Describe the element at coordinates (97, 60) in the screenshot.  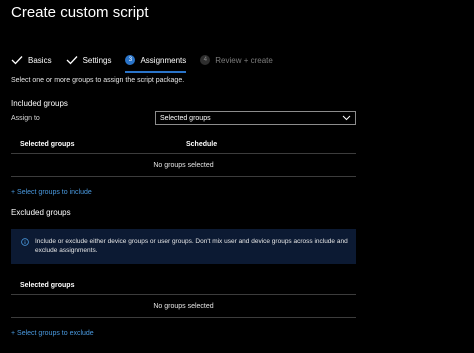
I see `step-label: Settings` at that location.